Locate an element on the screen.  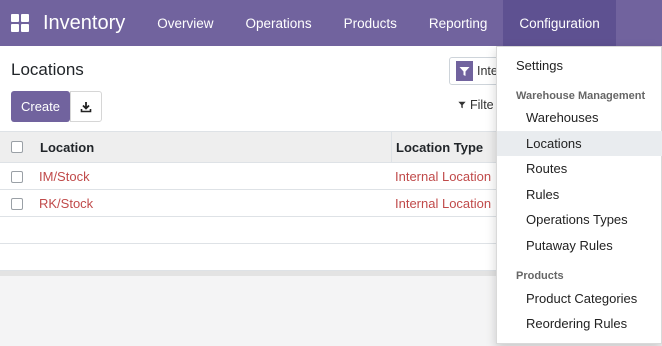
download-icon is located at coordinates (86, 106).